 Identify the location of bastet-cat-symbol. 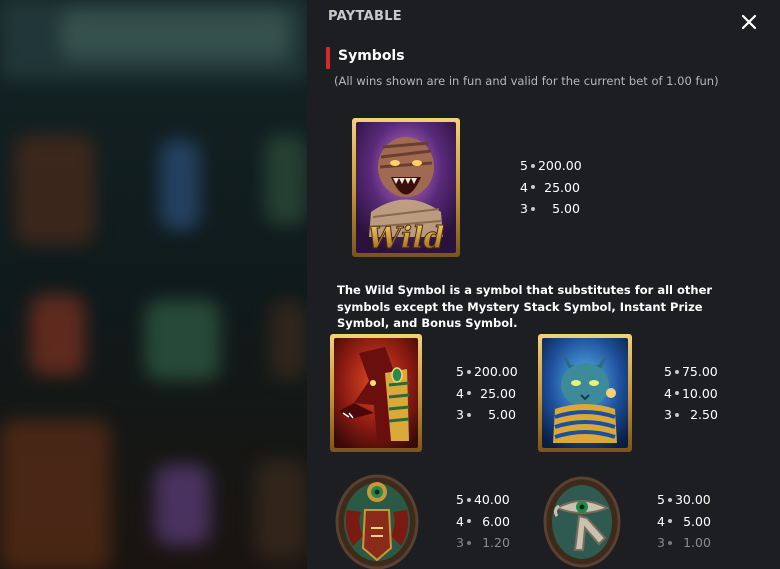
(585, 393).